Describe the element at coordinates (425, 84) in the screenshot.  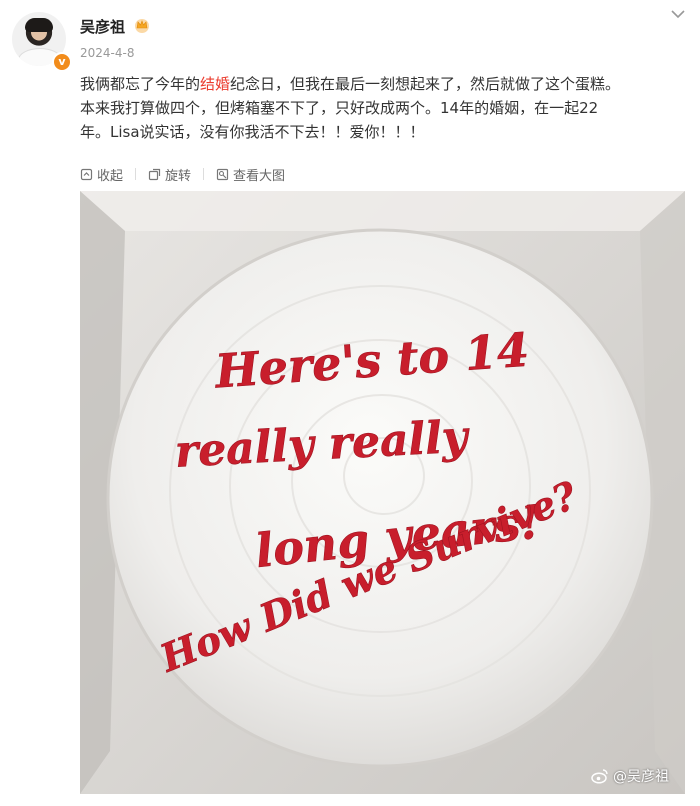
I see `post-text-segment: 纪念日，但我在最后一刻想起来了，然后就做了这个蛋糕。` at that location.